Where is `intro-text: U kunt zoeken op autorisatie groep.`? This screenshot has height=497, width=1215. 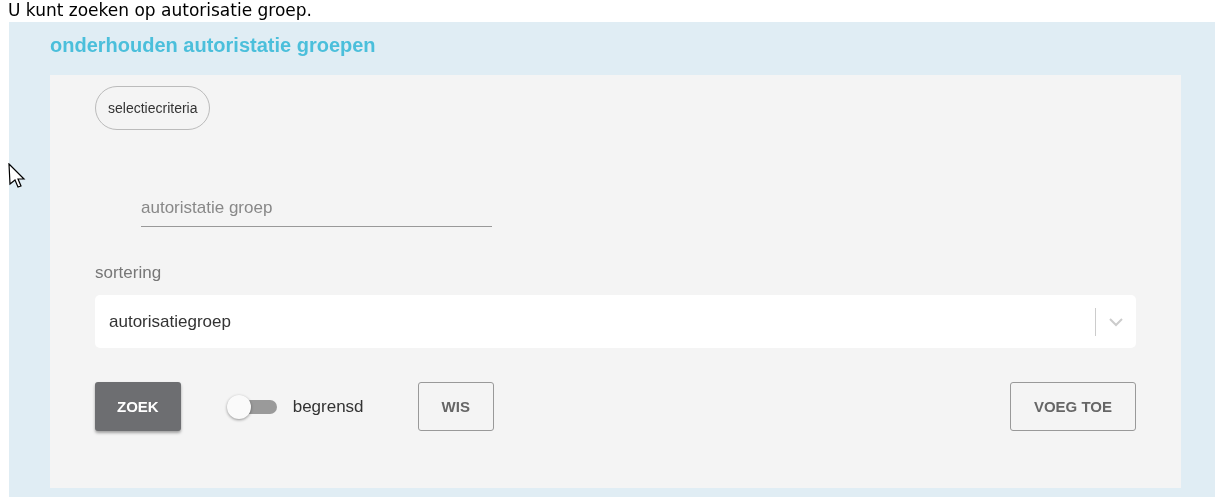 intro-text: U kunt zoeken op autorisatie groep. is located at coordinates (160, 11).